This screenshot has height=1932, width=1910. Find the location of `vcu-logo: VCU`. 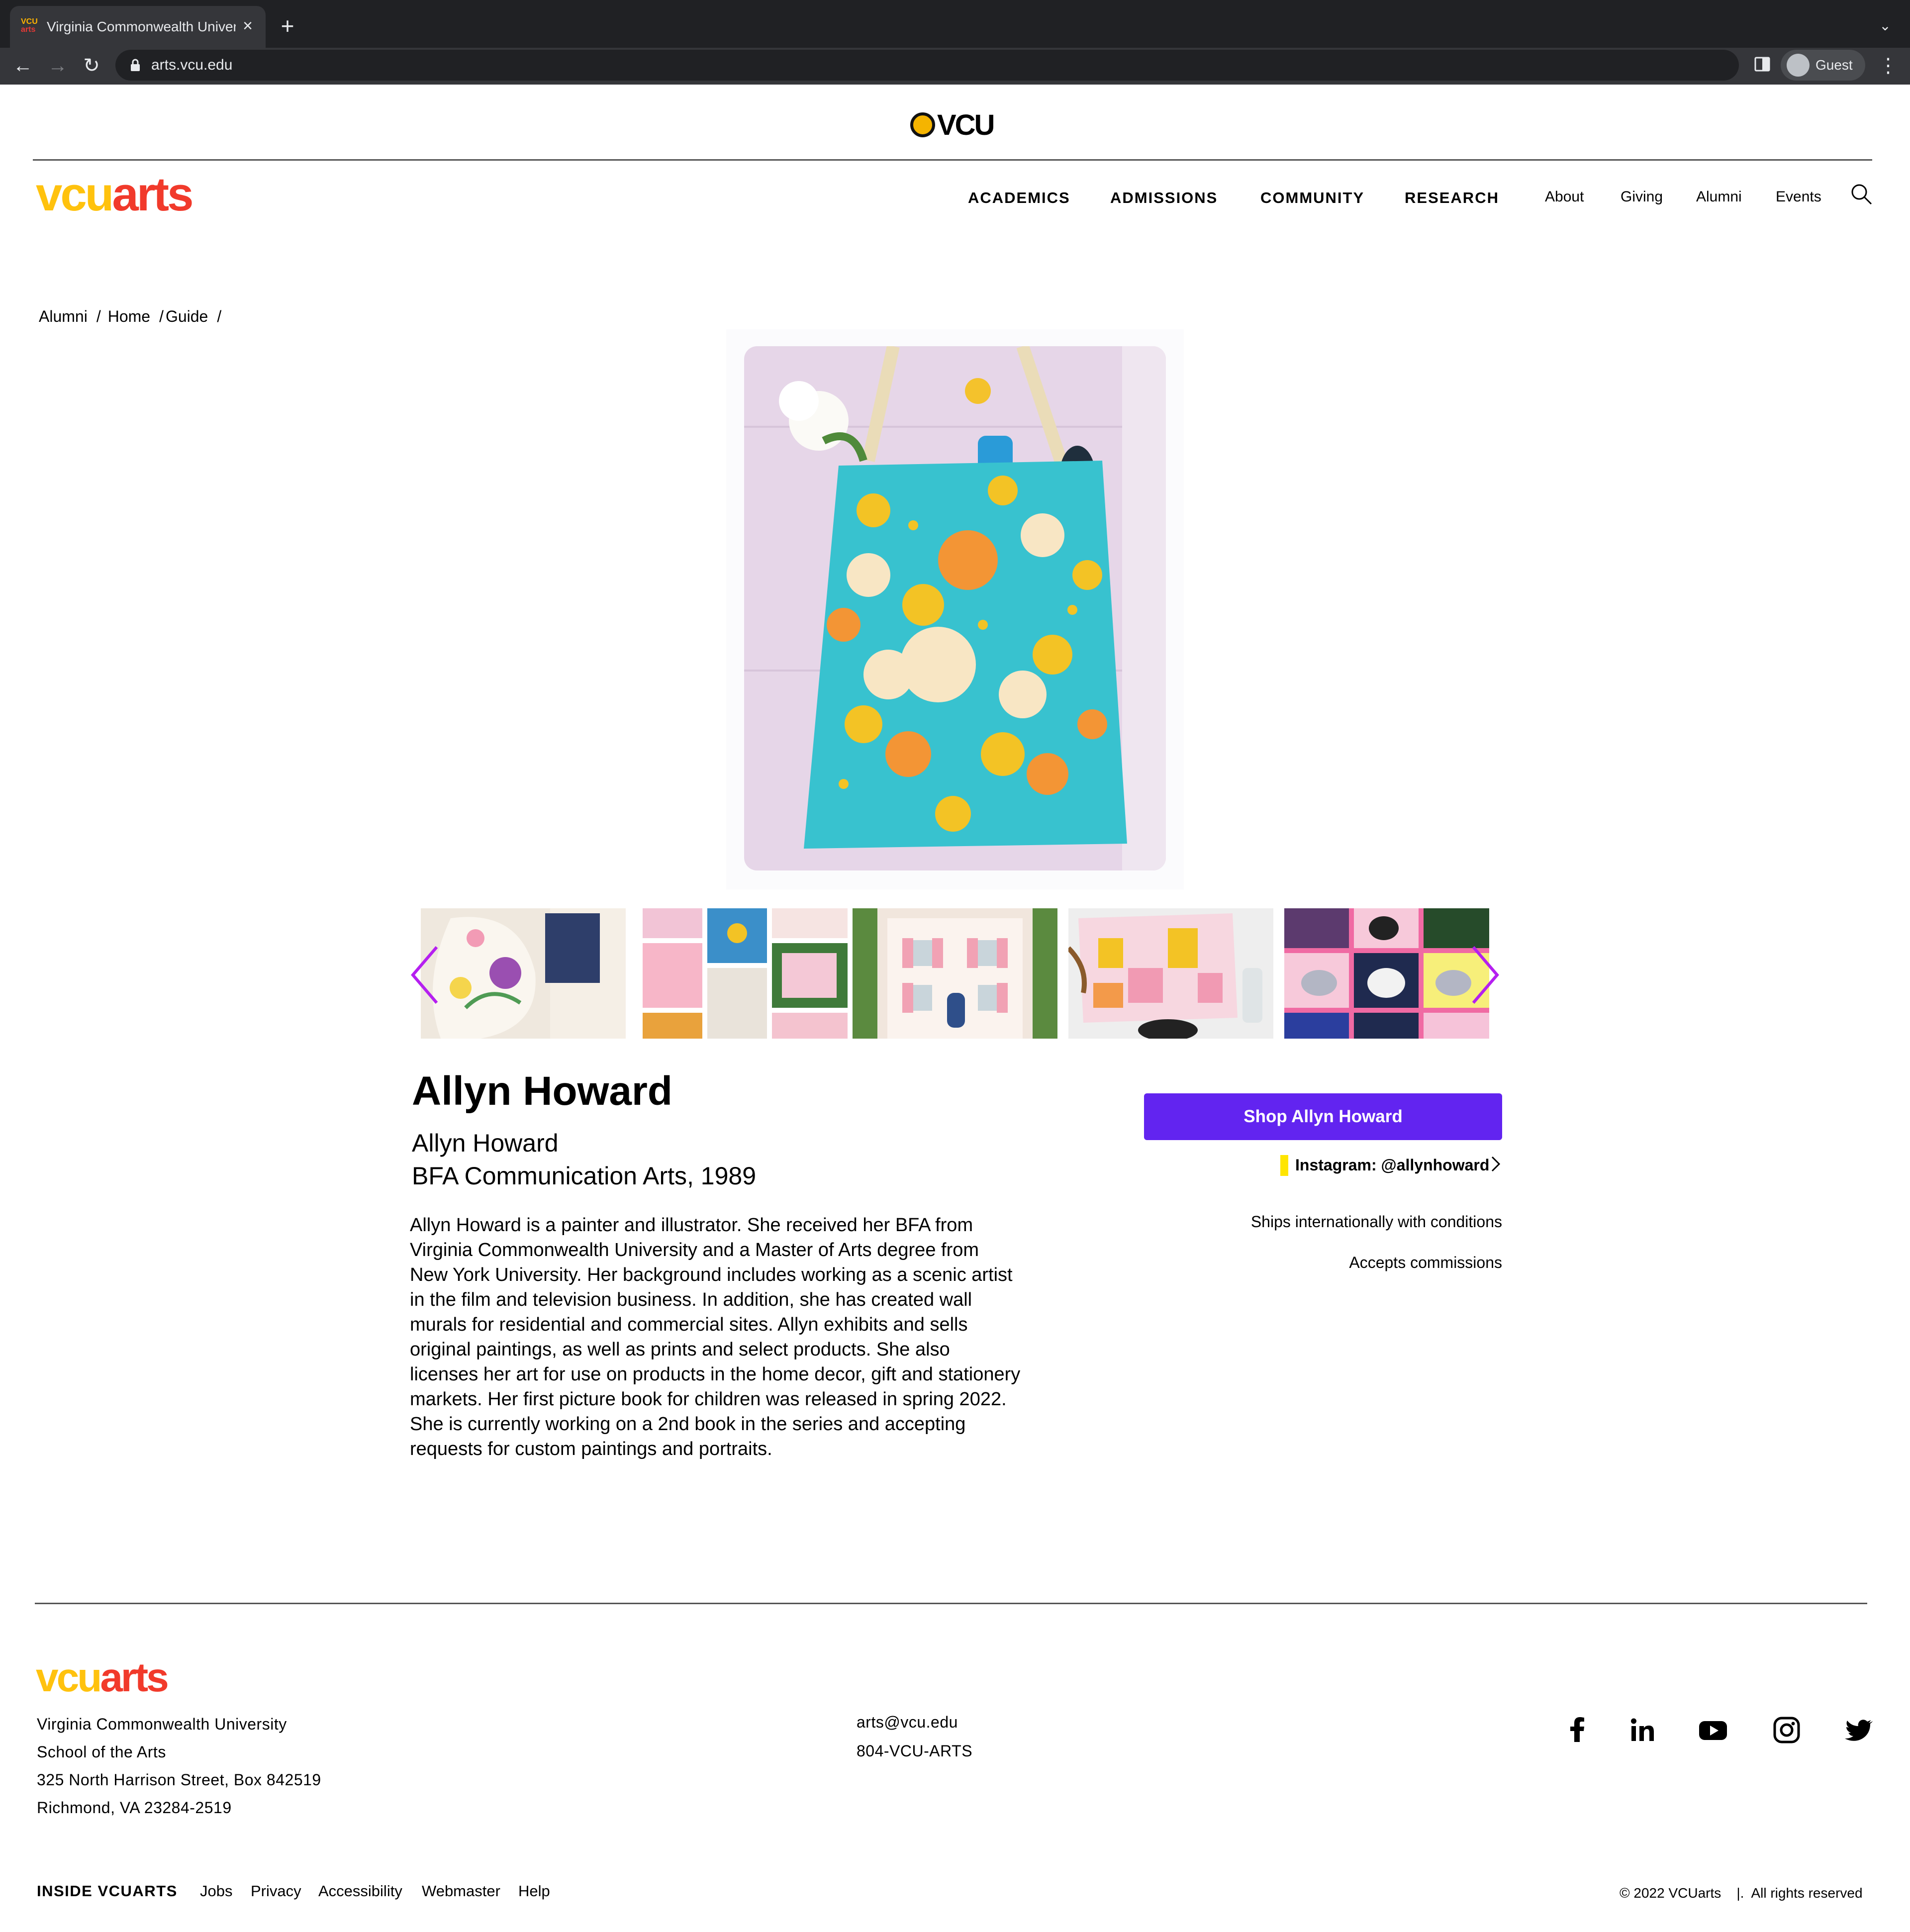

vcu-logo: VCU is located at coordinates (955, 125).